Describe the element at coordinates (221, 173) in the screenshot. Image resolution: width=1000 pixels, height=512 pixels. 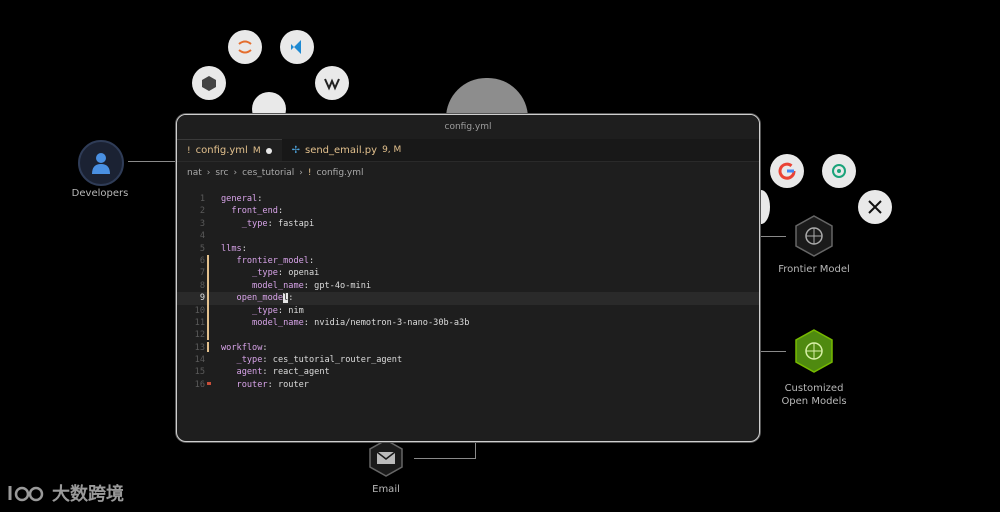
I see `breadcrumb-item: src` at that location.